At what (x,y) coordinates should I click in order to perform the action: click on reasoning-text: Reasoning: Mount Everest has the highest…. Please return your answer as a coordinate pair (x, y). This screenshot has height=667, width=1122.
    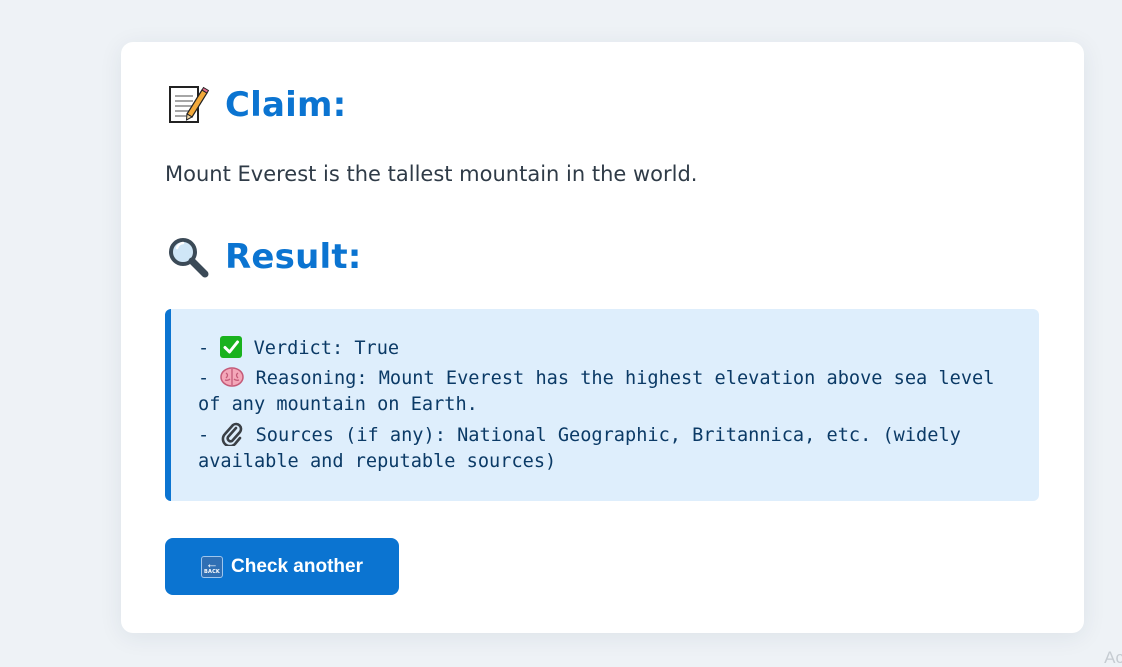
    Looking at the image, I should click on (602, 391).